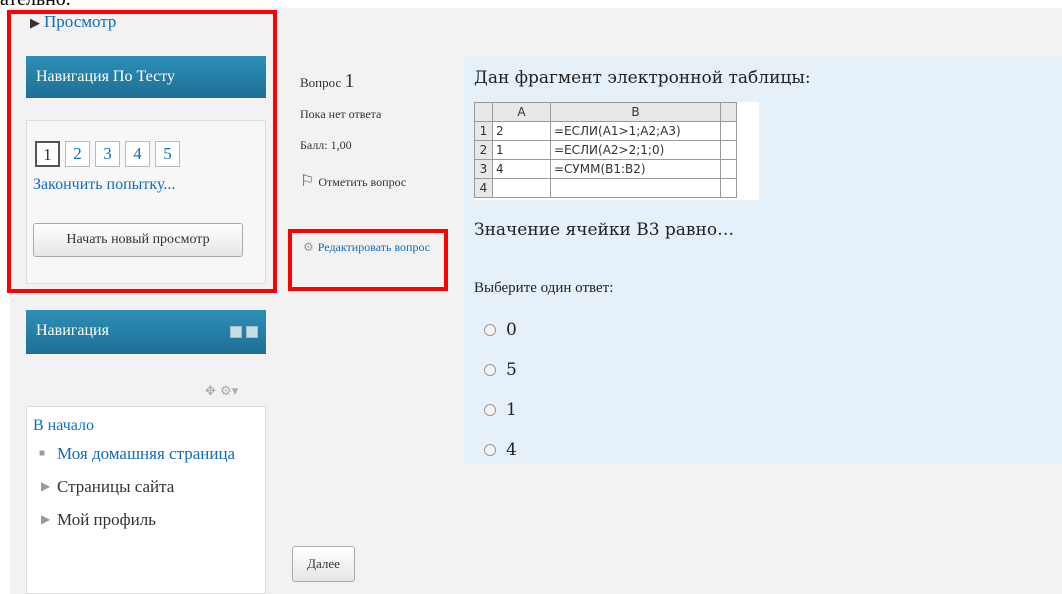 The width and height of the screenshot is (1062, 594). Describe the element at coordinates (326, 145) in the screenshot. I see `question-grade: Балл: 1,00` at that location.